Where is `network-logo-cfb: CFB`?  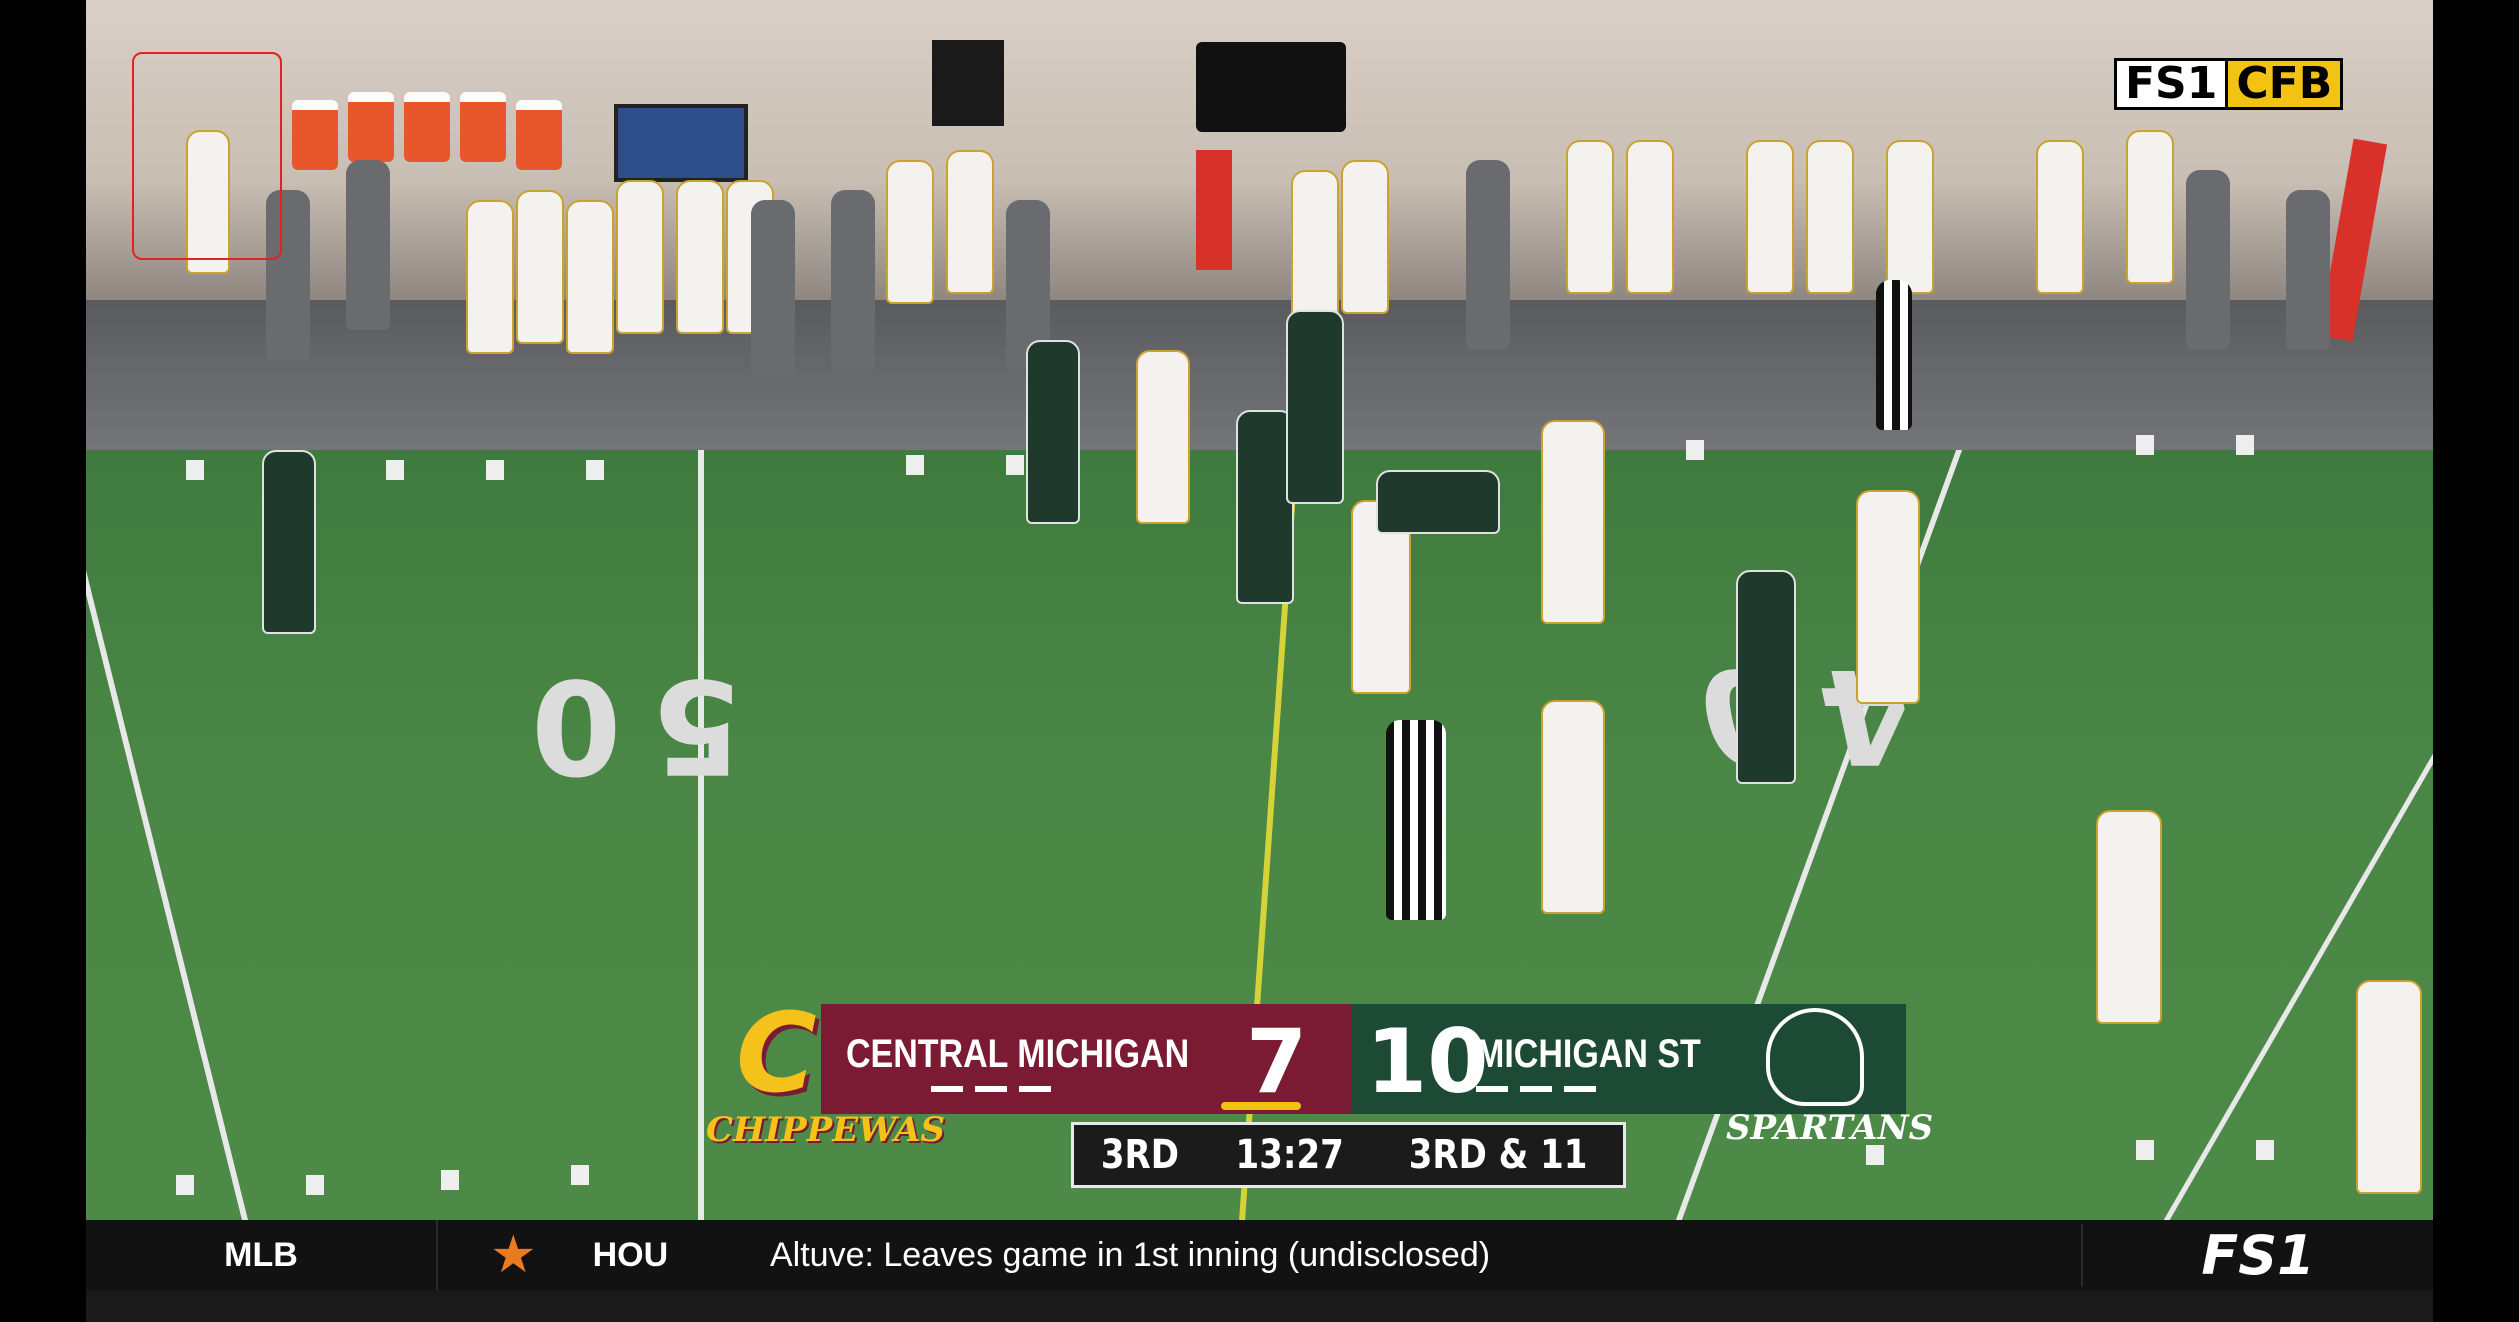 network-logo-cfb: CFB is located at coordinates (2286, 84).